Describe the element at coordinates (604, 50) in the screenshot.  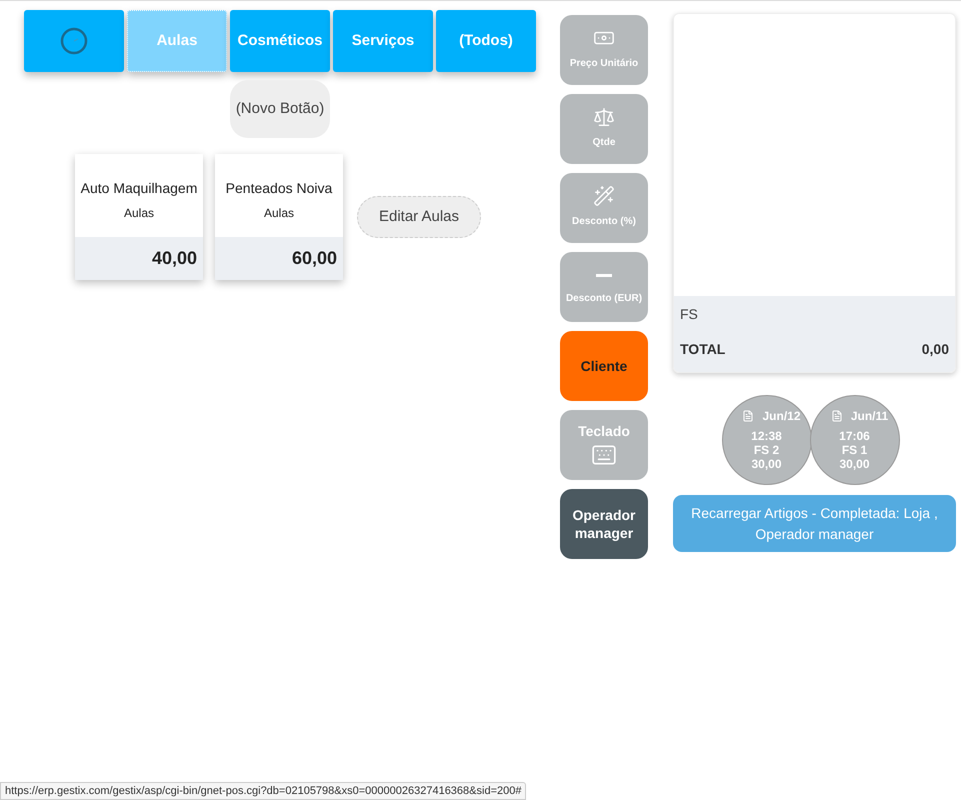
I see `action-button: Preço Unitário` at that location.